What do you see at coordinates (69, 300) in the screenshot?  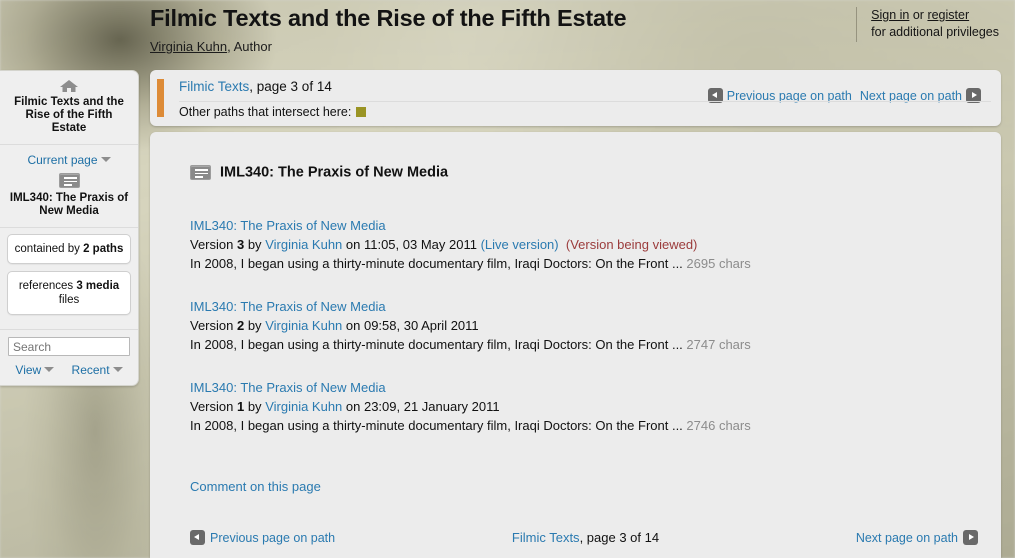 I see `references-suffix: files` at bounding box center [69, 300].